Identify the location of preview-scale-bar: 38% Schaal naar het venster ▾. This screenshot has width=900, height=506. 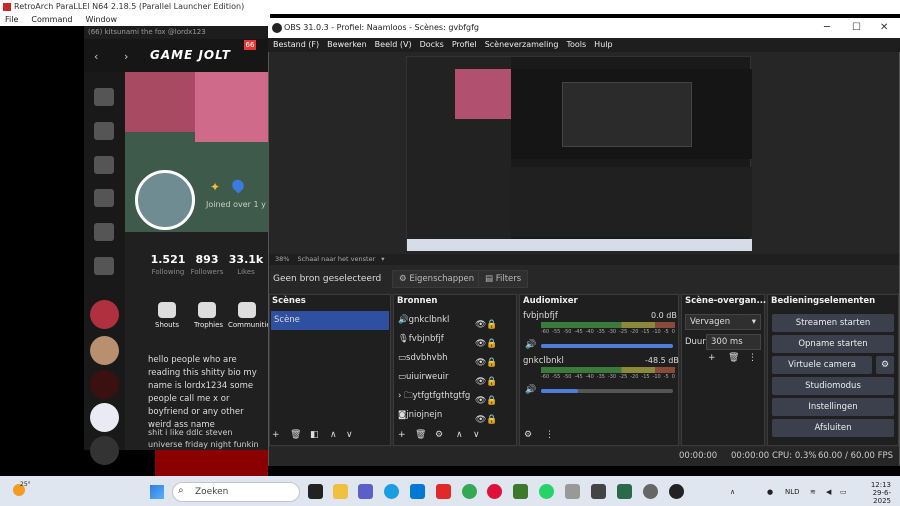
(584, 259).